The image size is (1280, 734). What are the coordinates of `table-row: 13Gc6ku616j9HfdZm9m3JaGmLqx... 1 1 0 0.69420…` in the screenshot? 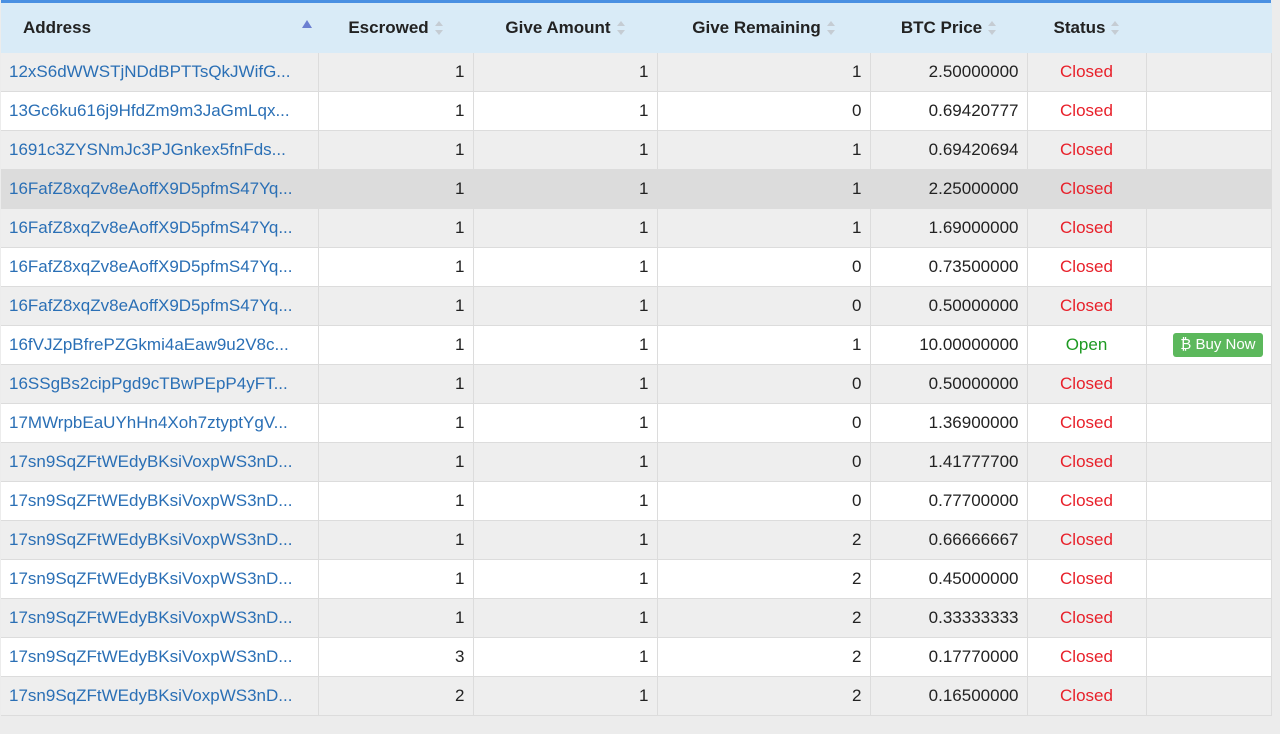 It's located at (636, 111).